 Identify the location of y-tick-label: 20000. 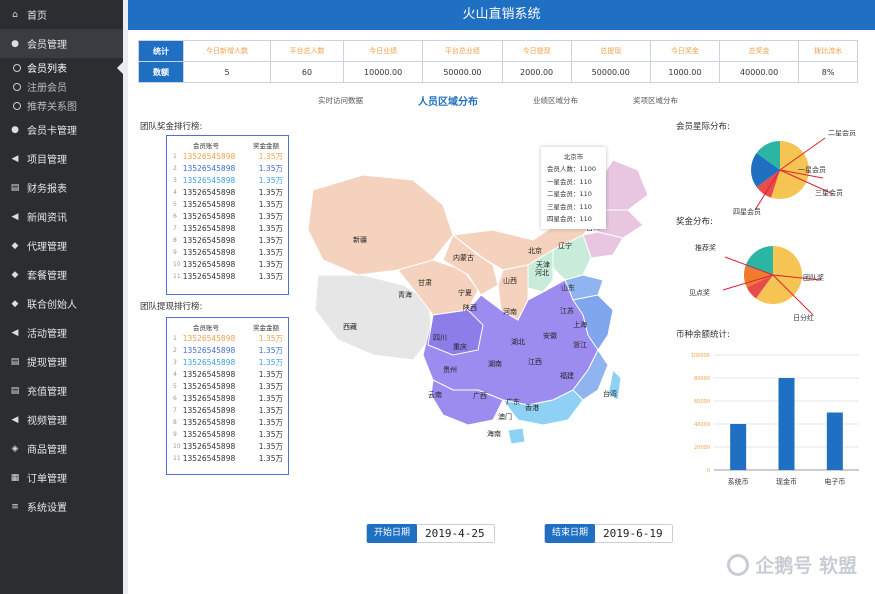
(702, 448).